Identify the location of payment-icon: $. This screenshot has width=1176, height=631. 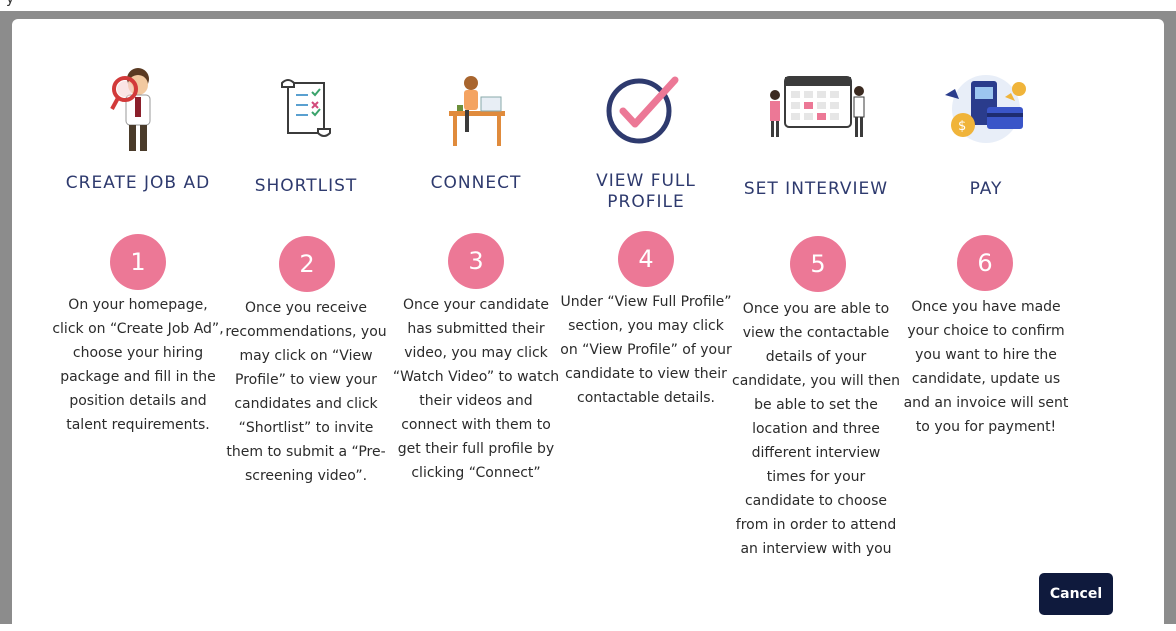
(986, 115).